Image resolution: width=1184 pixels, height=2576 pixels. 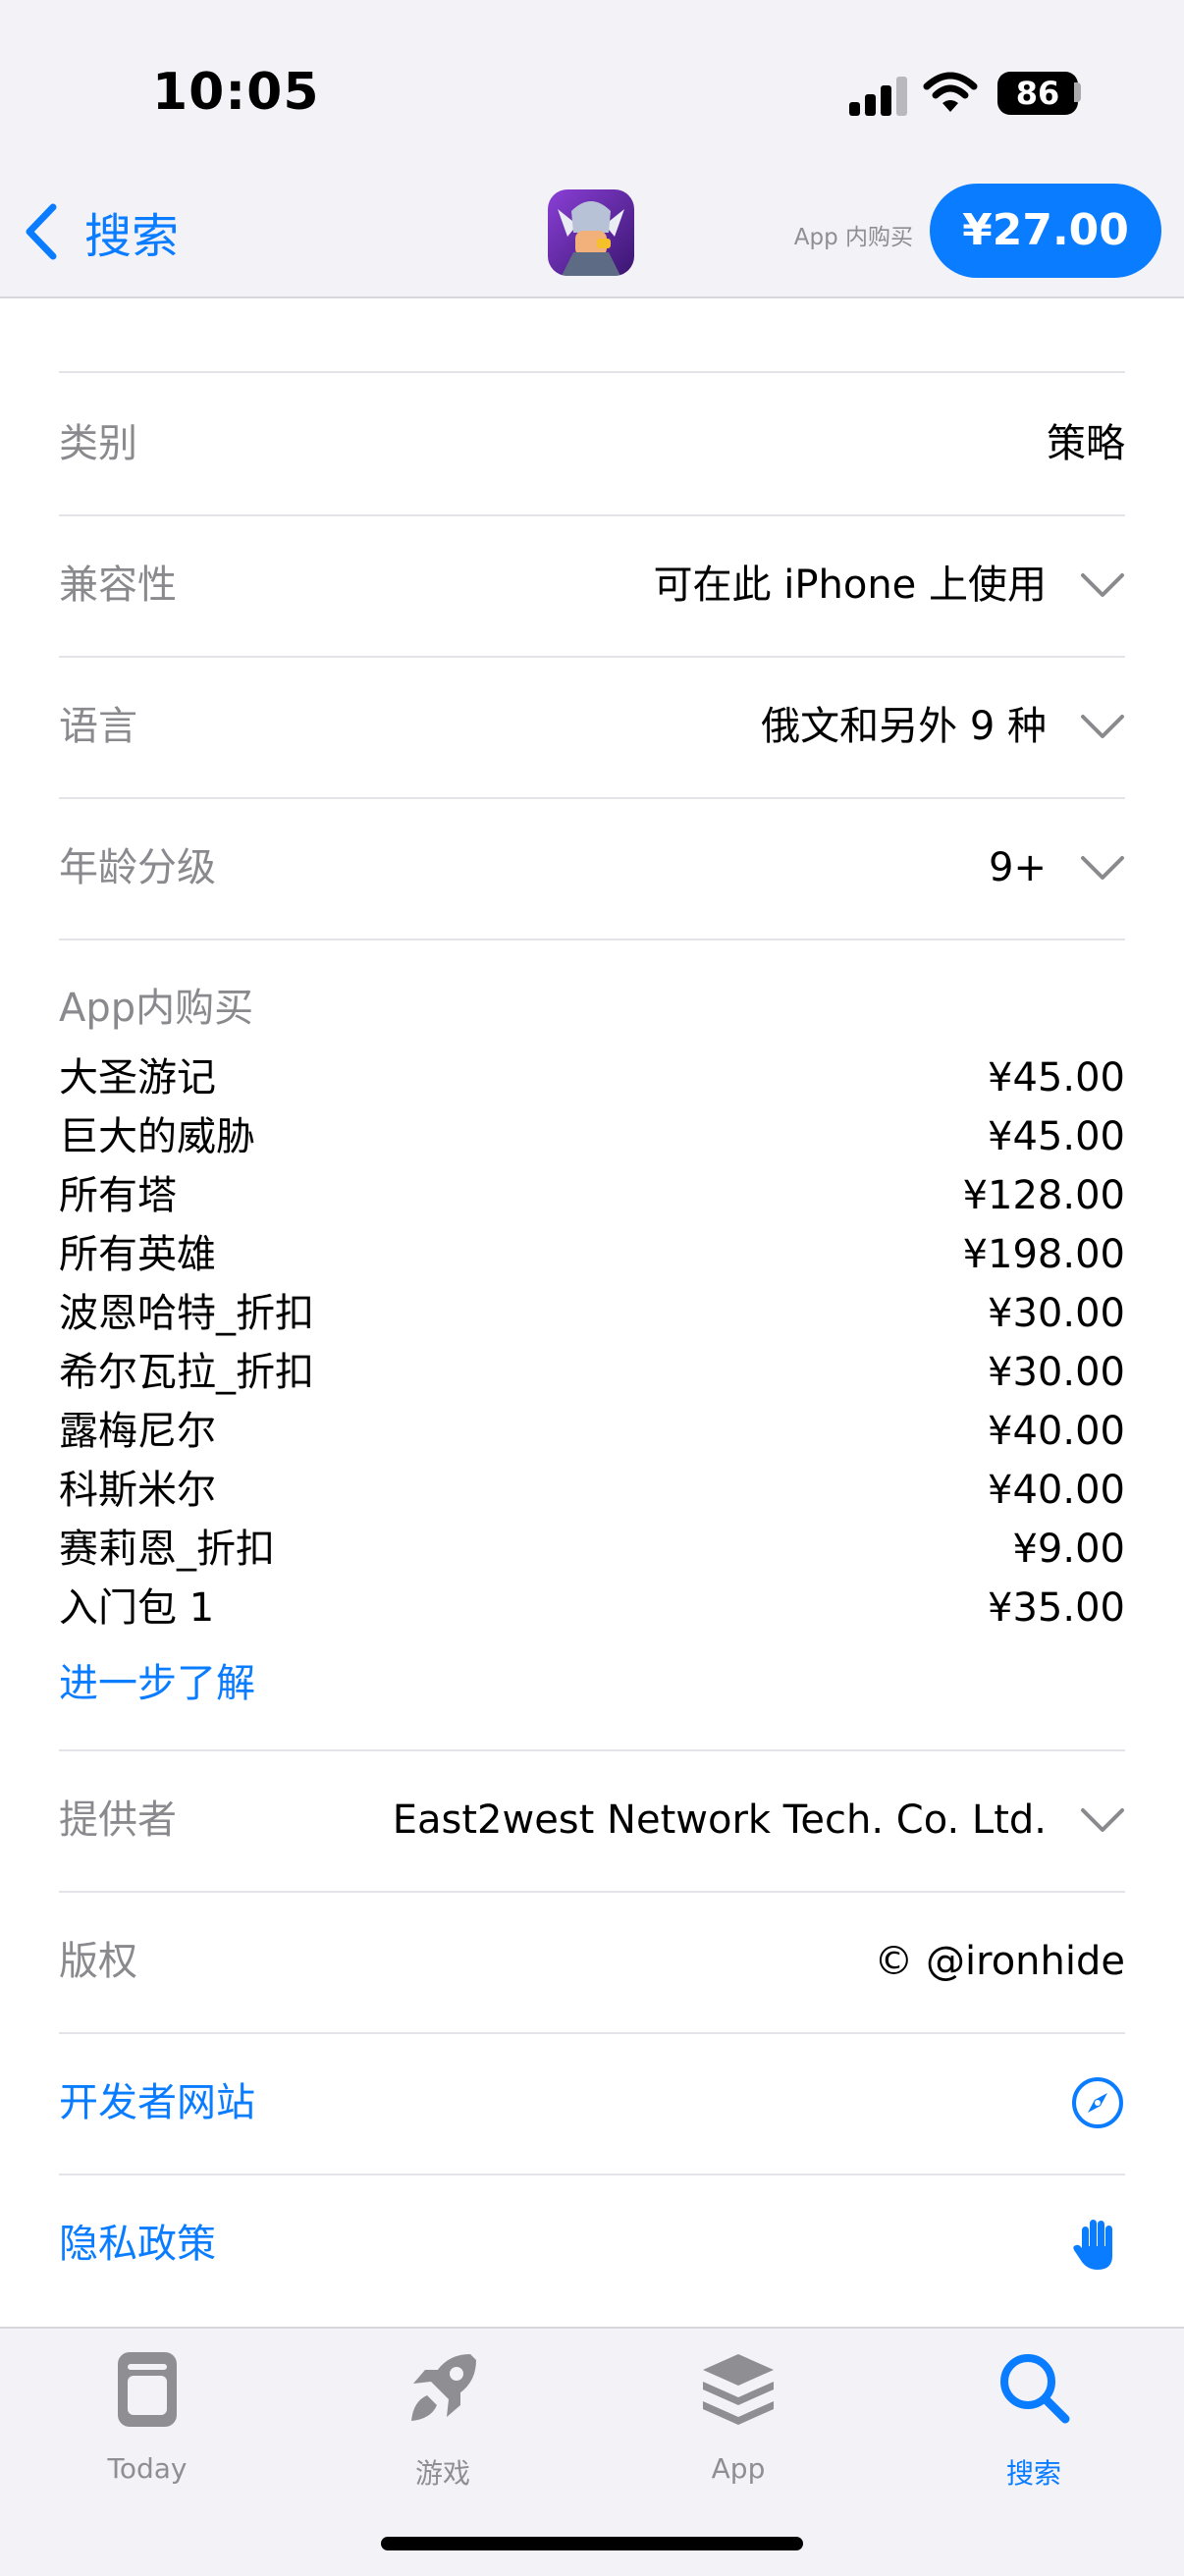 I want to click on info-row-age-rating: 年龄分级 9+, so click(x=592, y=868).